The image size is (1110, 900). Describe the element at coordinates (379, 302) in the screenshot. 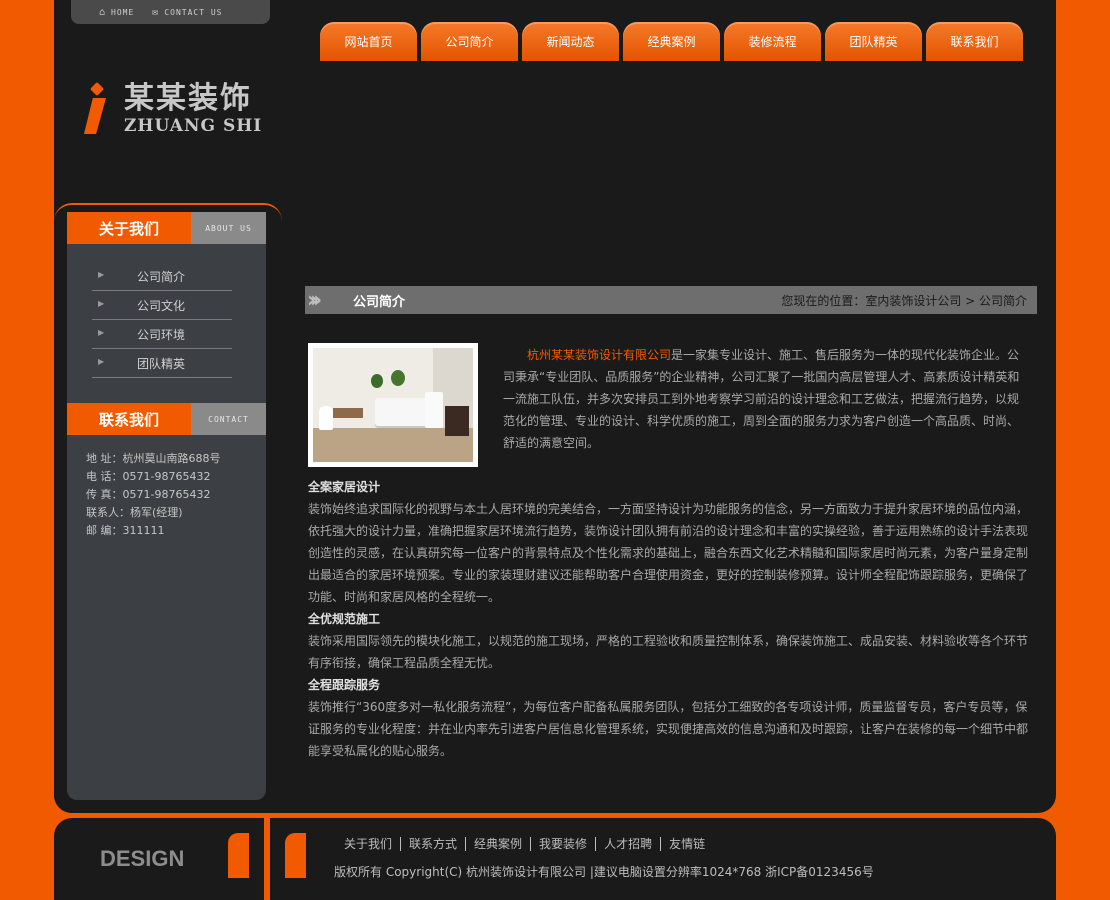

I see `page-title: 公司简介` at that location.